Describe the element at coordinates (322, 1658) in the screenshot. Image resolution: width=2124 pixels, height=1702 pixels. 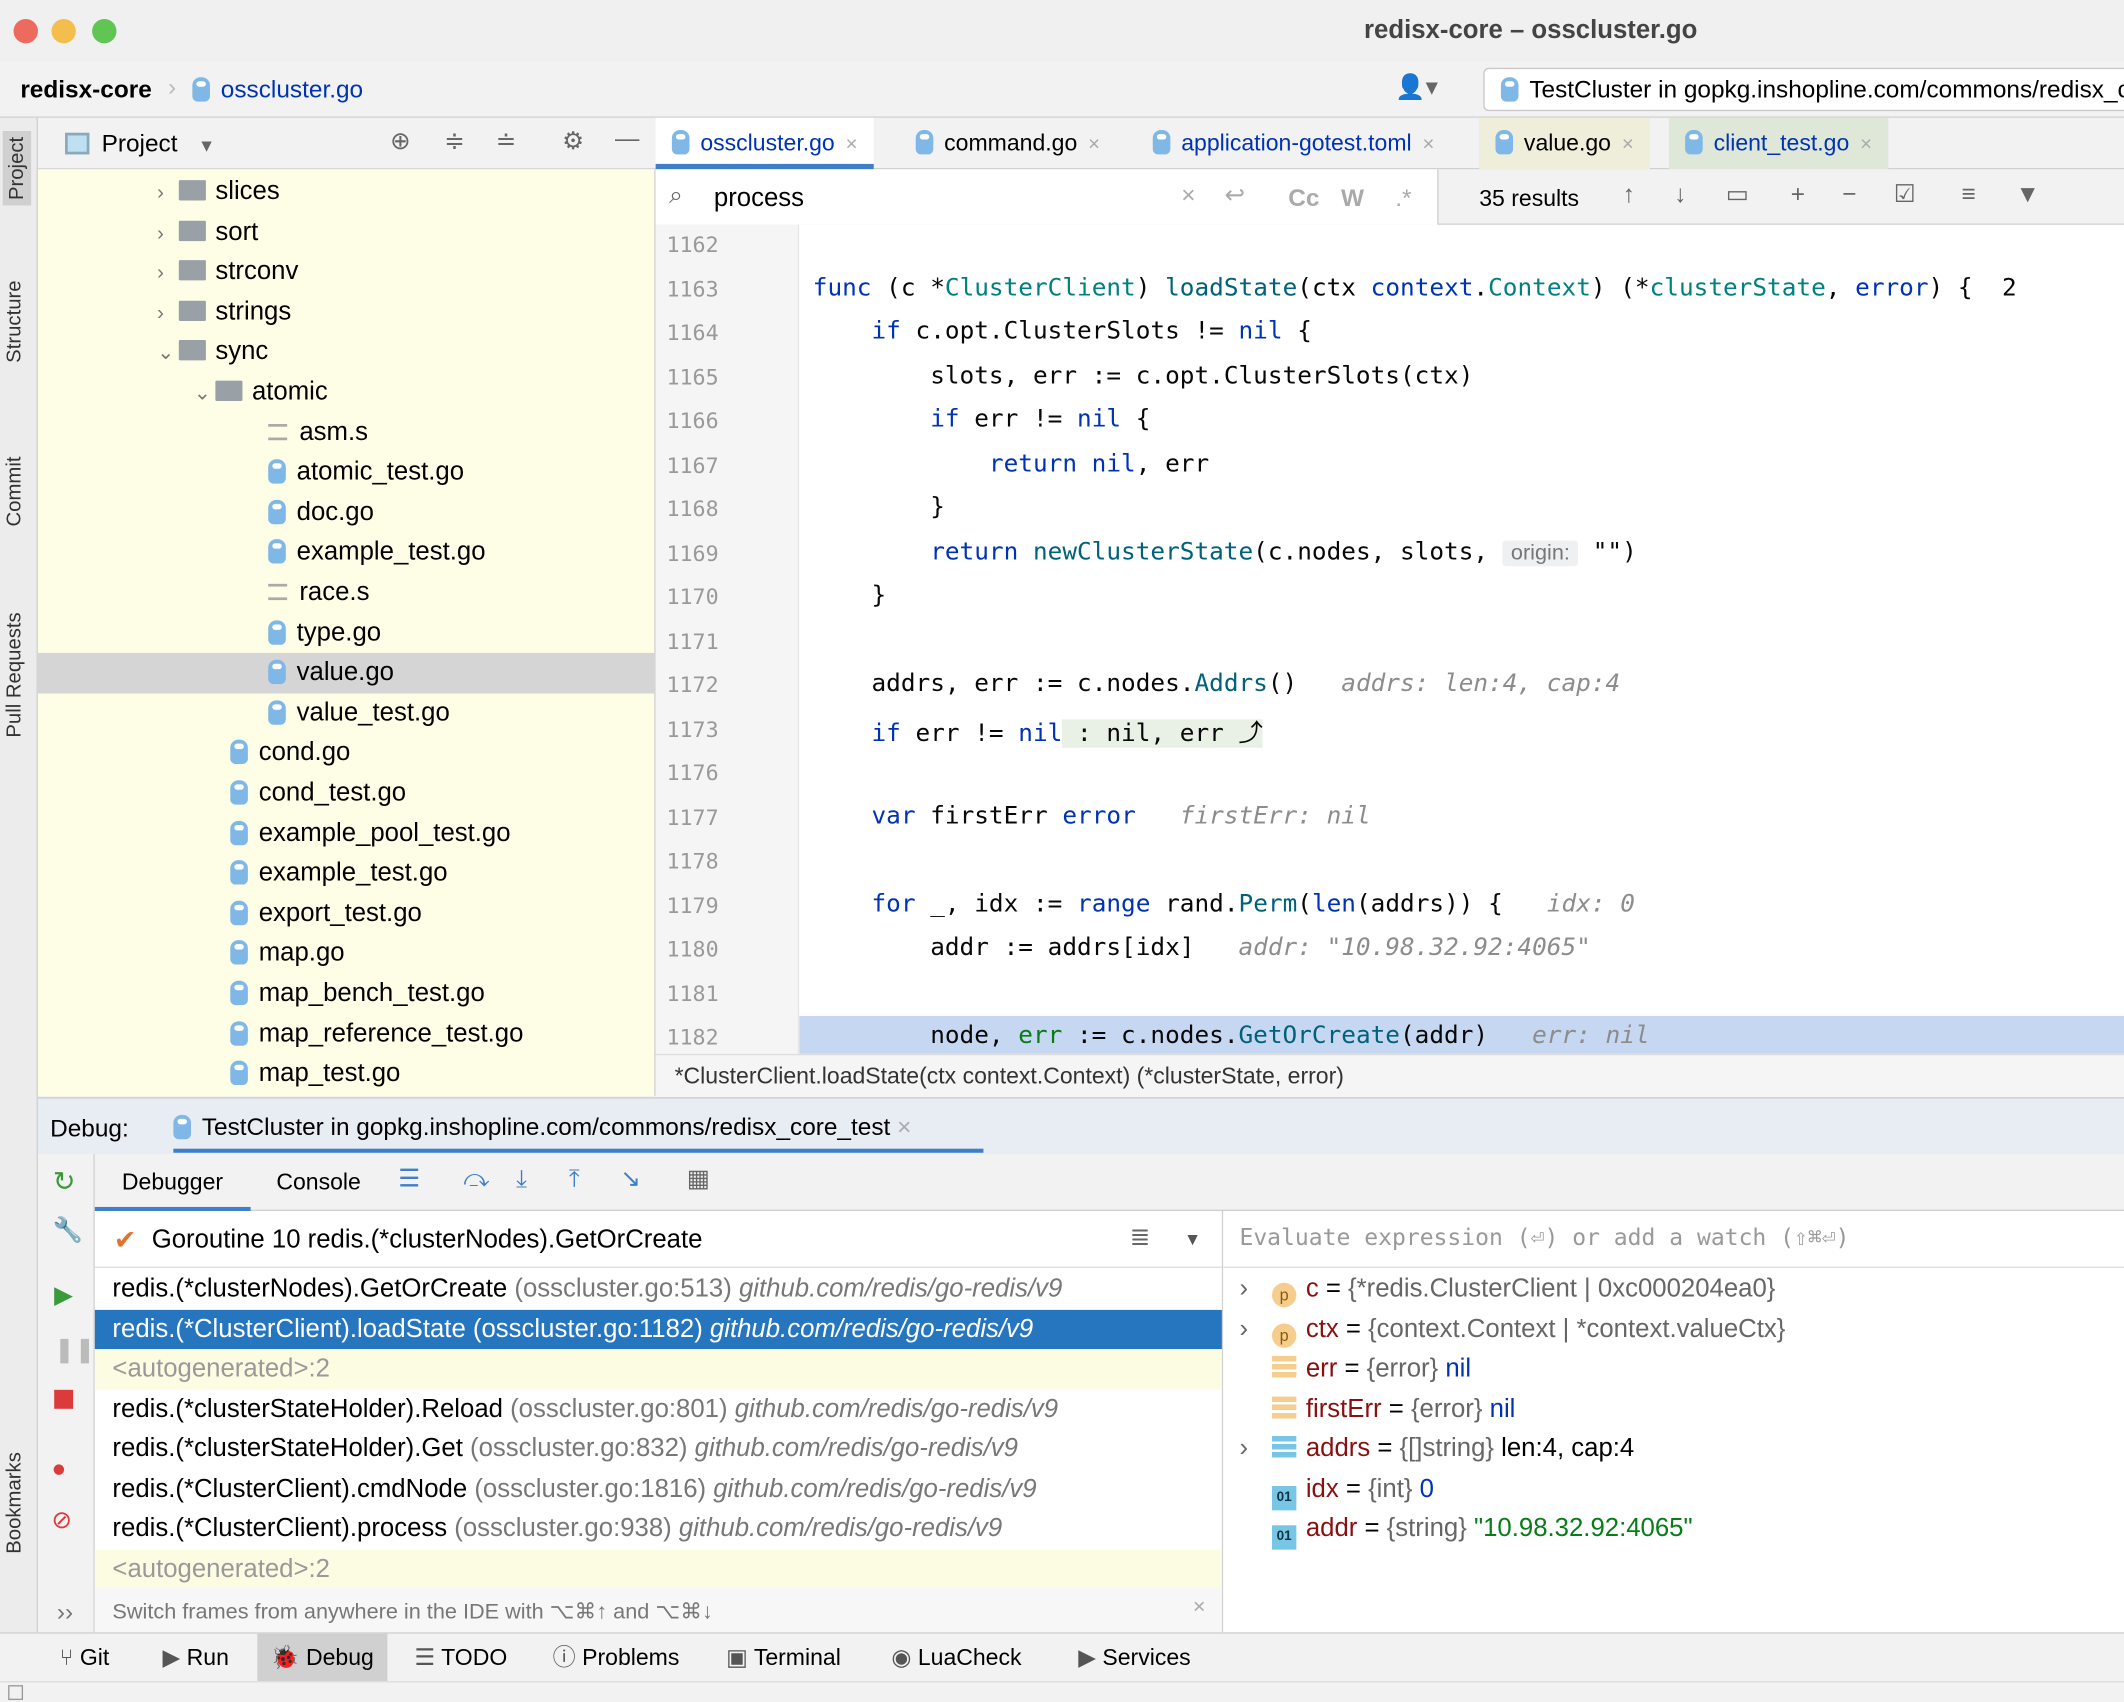
I see `tool-window-debug: 🐞 Debug` at that location.